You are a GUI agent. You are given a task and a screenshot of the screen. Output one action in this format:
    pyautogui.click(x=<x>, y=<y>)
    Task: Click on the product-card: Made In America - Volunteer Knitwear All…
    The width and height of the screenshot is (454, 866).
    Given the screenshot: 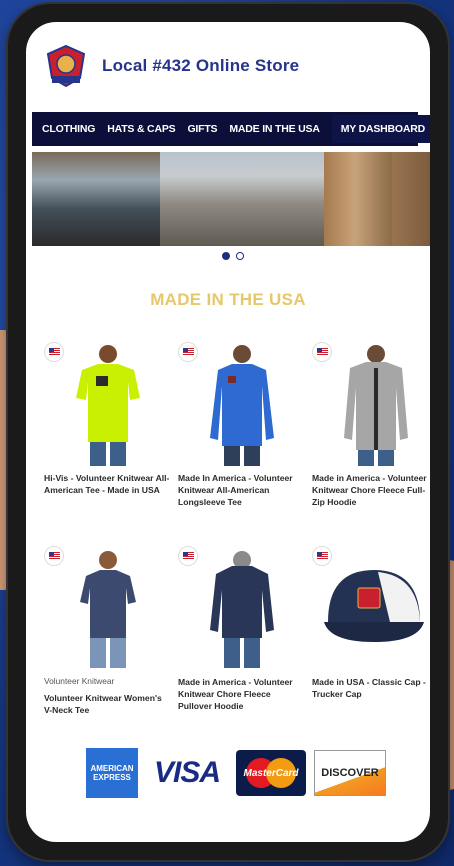 What is the action you would take?
    pyautogui.click(x=241, y=425)
    